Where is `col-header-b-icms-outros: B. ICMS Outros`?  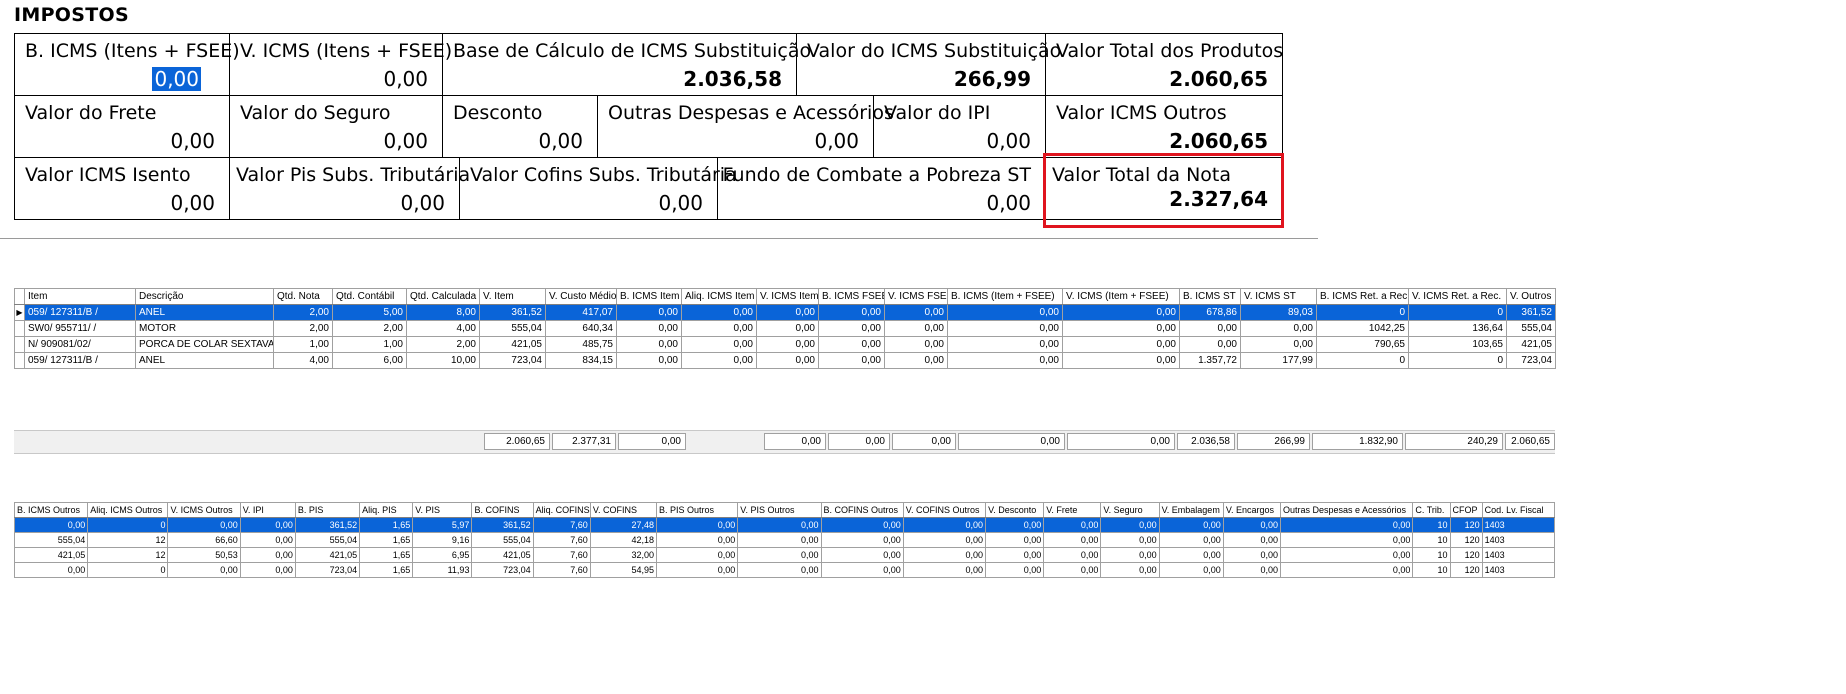 col-header-b-icms-outros: B. ICMS Outros is located at coordinates (51, 510).